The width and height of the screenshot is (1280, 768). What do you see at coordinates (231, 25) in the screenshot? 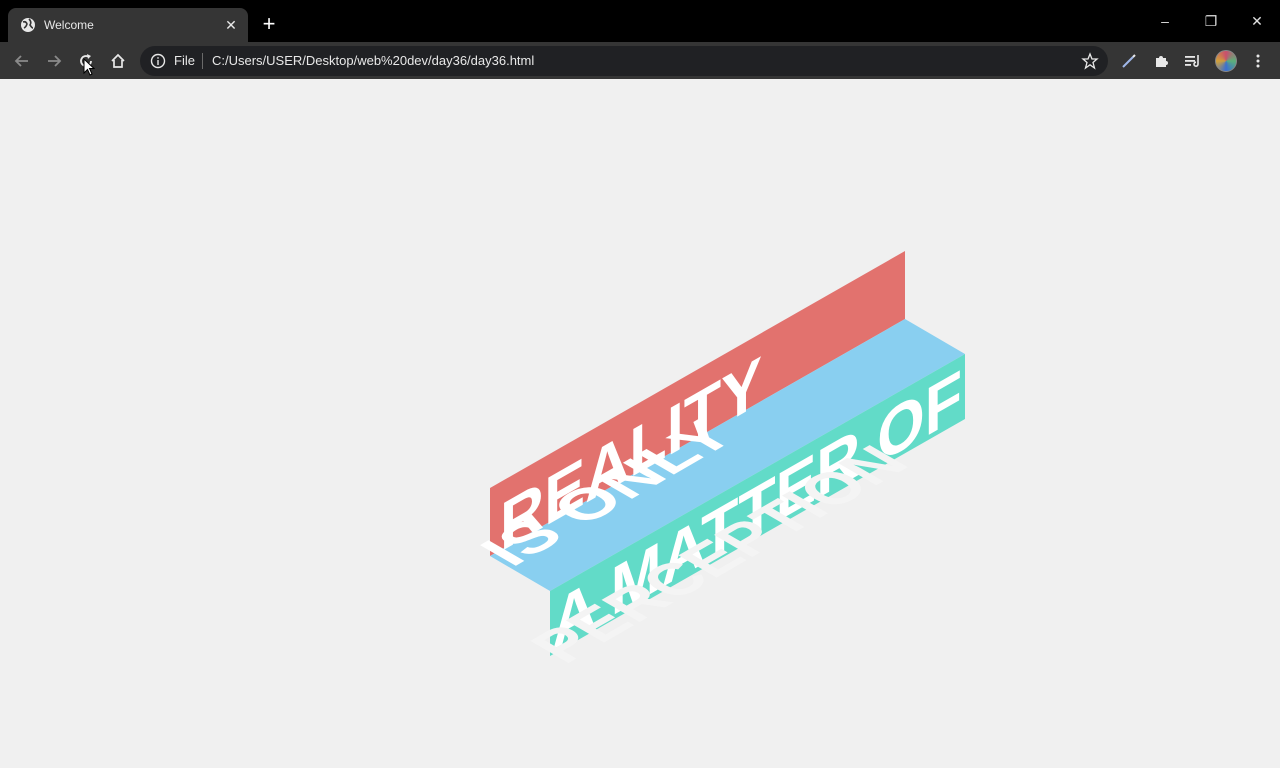
I see `tab-close-icon: ✕` at bounding box center [231, 25].